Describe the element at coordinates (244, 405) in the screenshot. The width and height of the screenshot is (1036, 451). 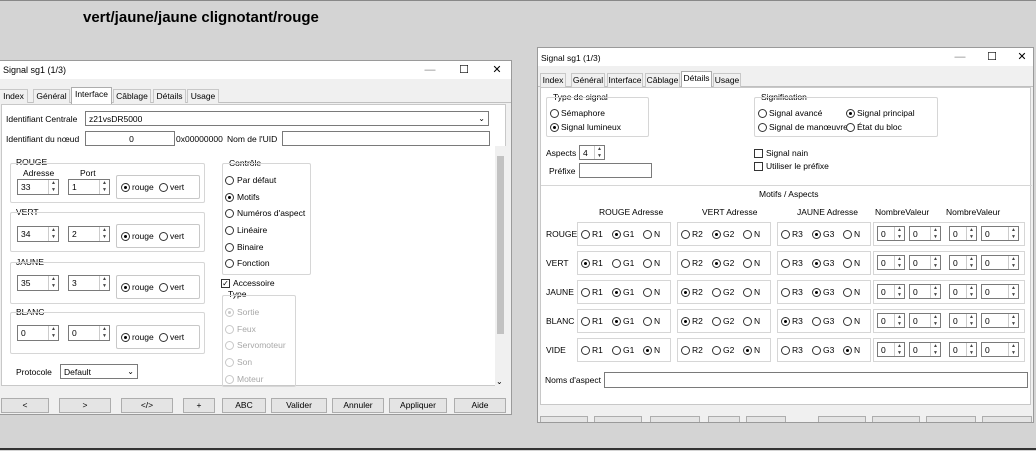
I see `abc-button: ABC` at that location.